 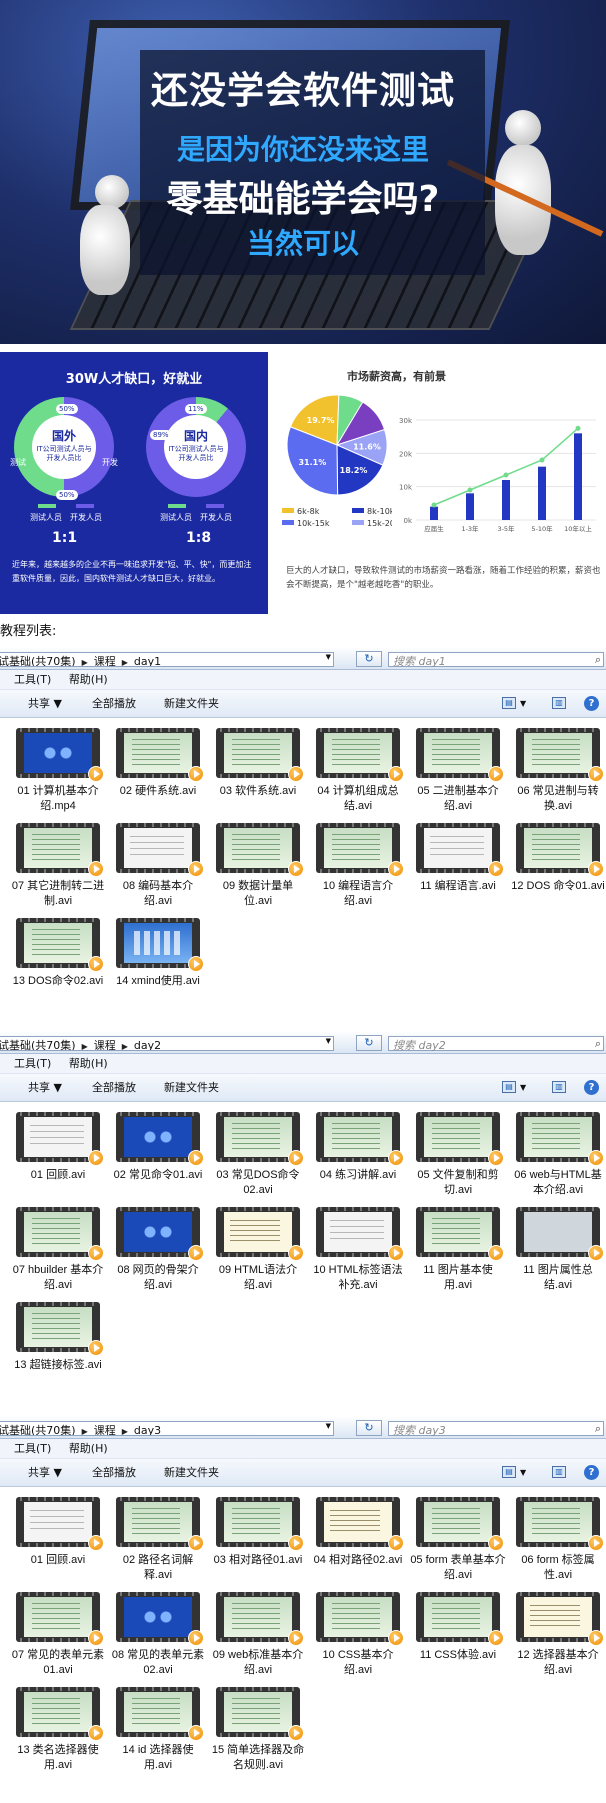 What do you see at coordinates (558, 1278) in the screenshot?
I see `file-name: 11 图片属性总结.avi` at bounding box center [558, 1278].